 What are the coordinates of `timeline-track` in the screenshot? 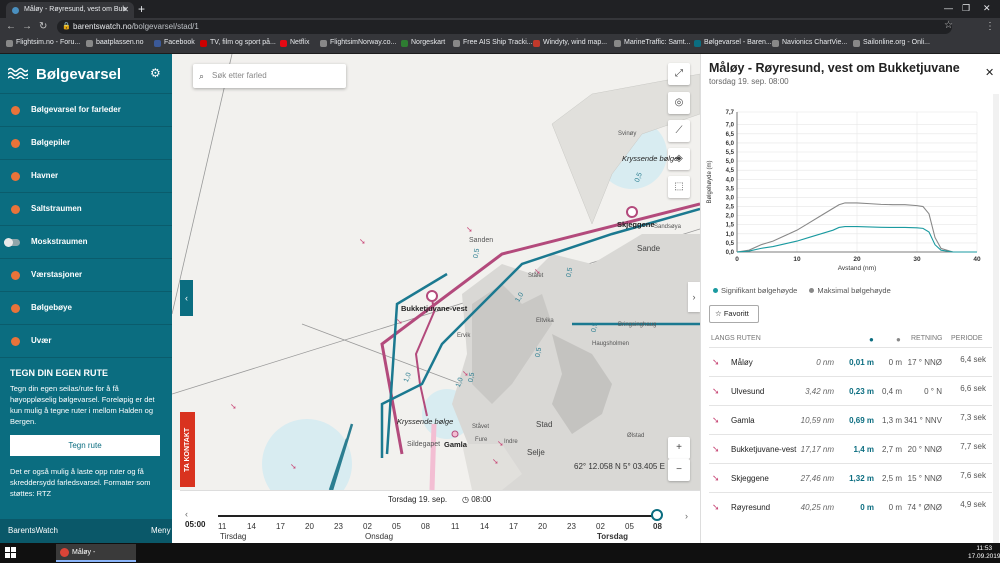 It's located at (437, 516).